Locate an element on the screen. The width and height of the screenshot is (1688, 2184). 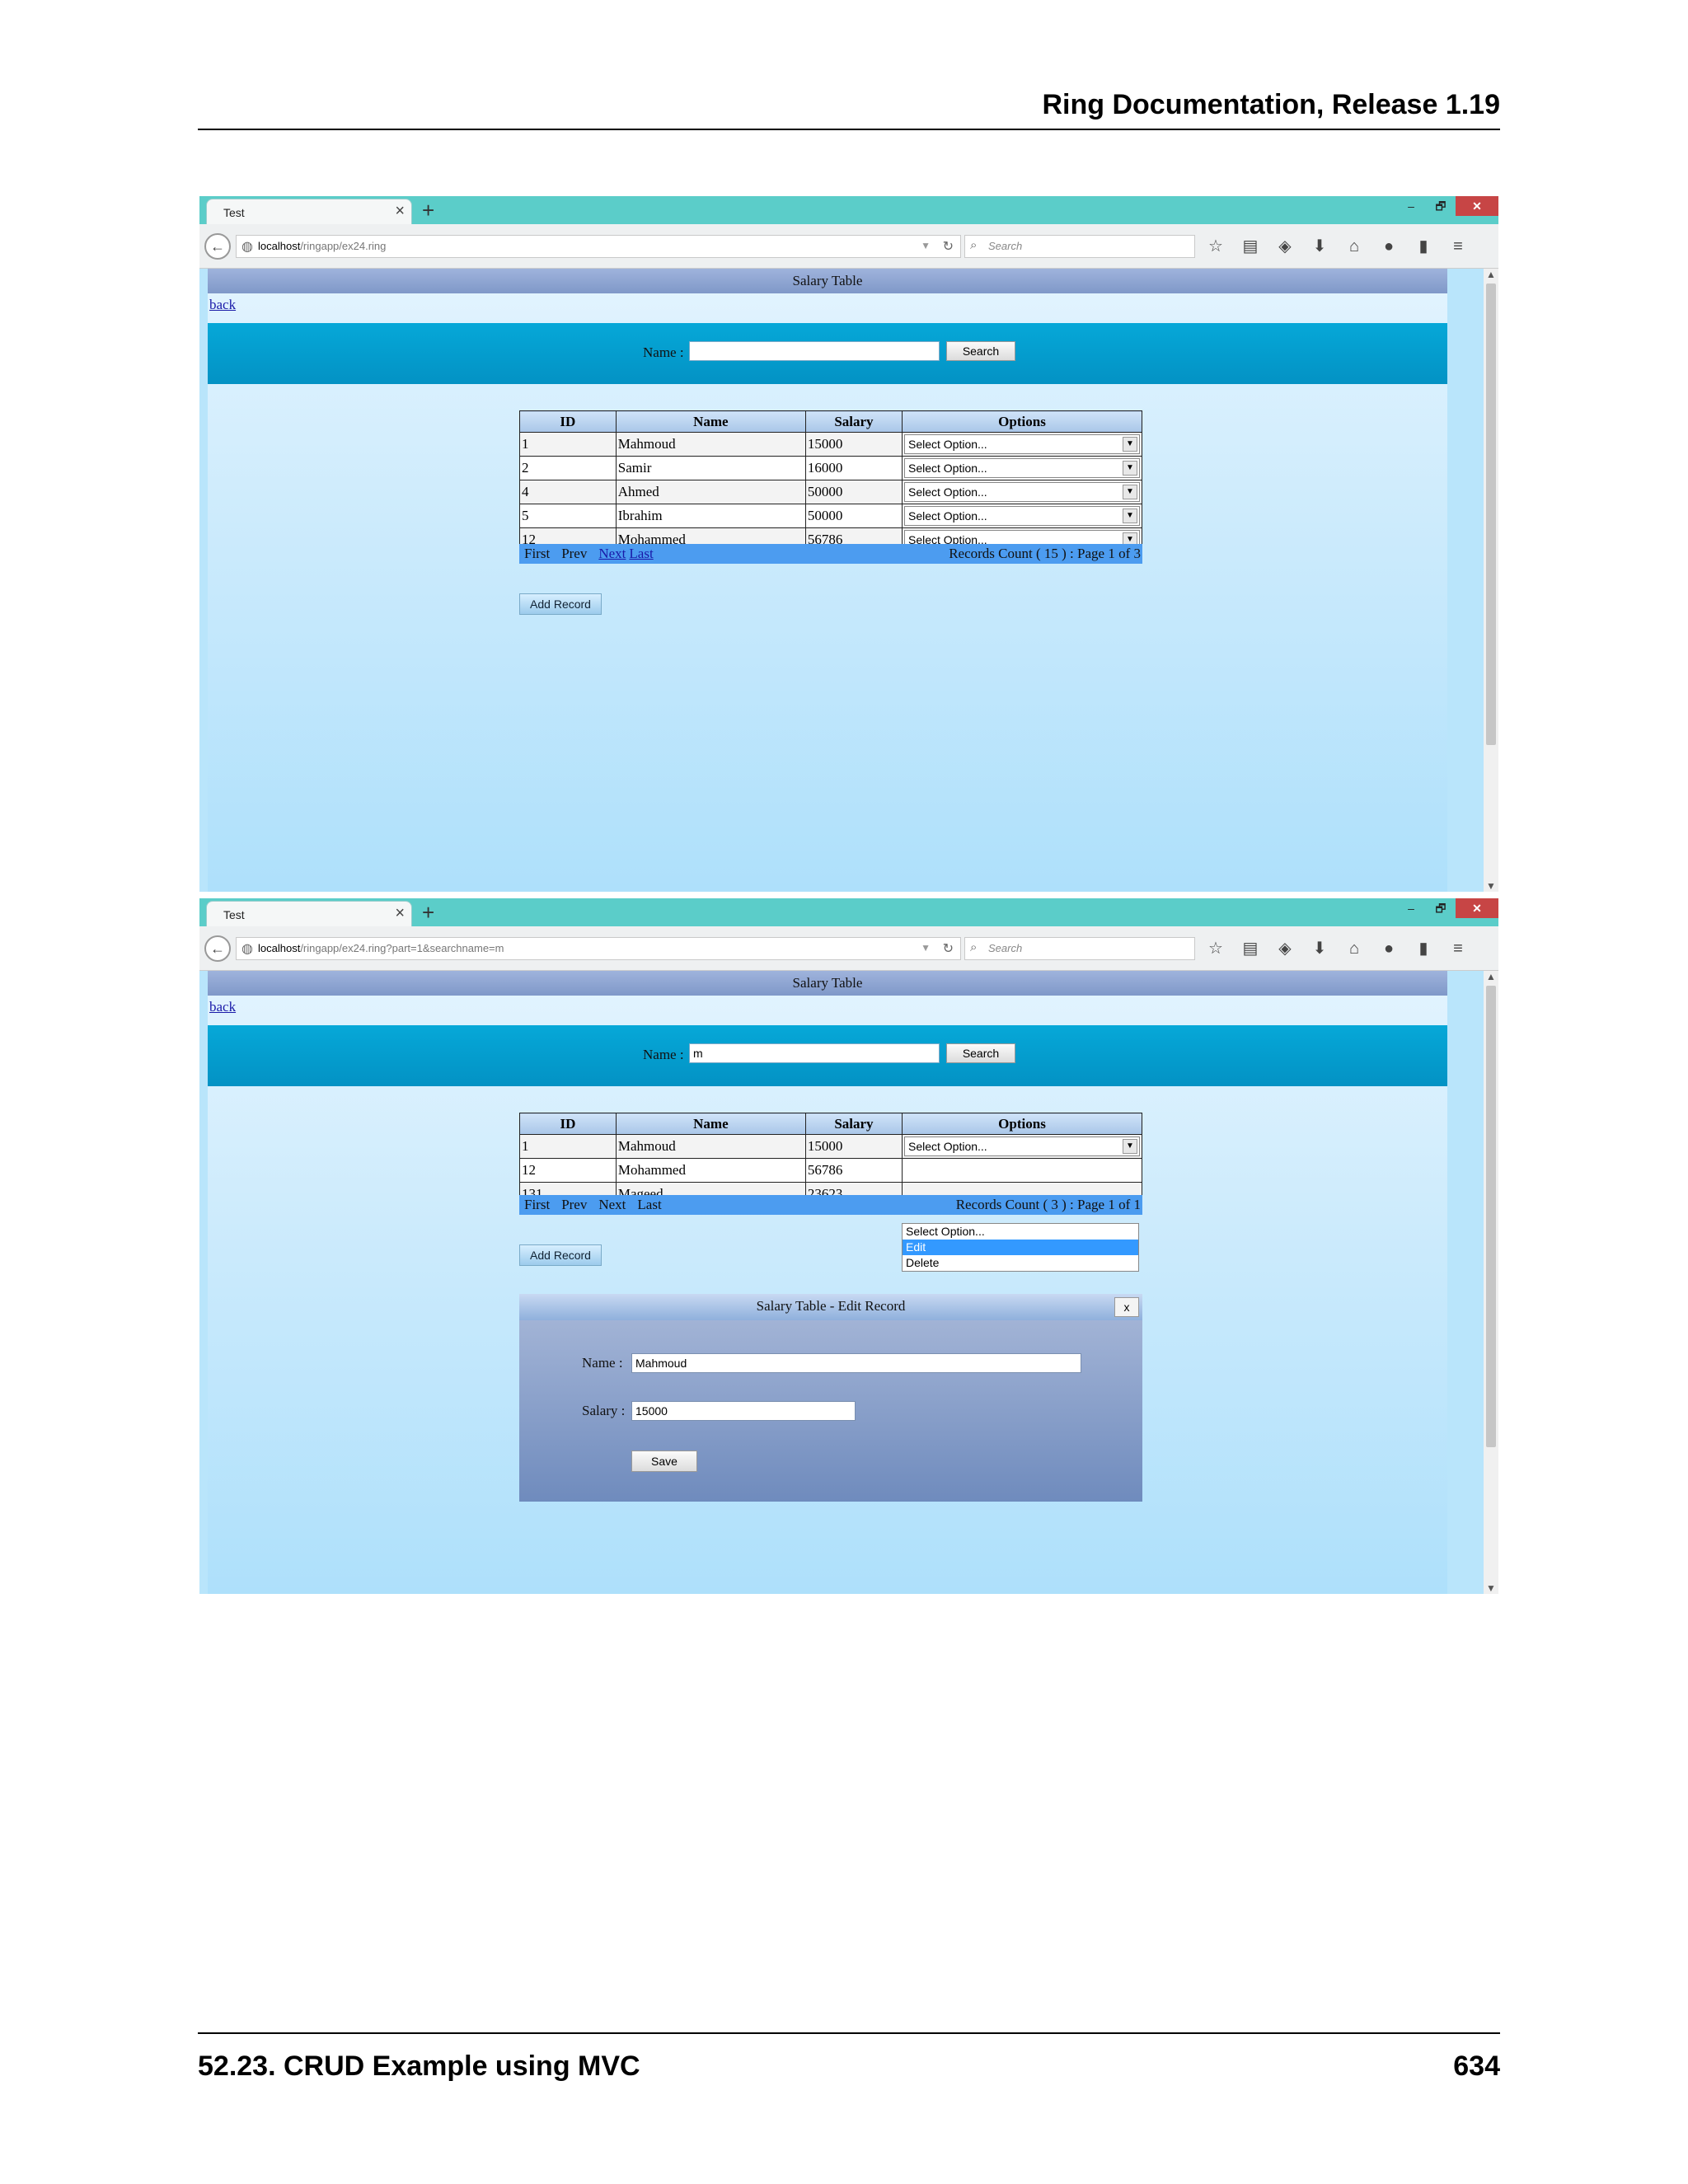
table-row: 1 Mahmoud 15000 Select Option... ▼ is located at coordinates (831, 1146).